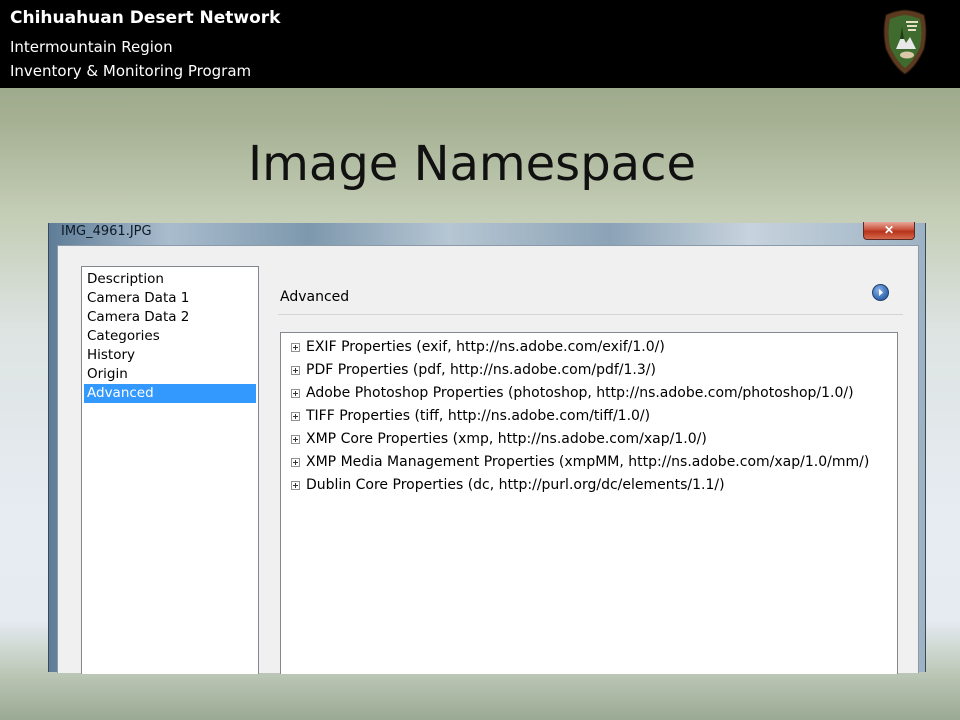 This screenshot has width=960, height=720. What do you see at coordinates (315, 297) in the screenshot?
I see `panel-title: Advanced` at bounding box center [315, 297].